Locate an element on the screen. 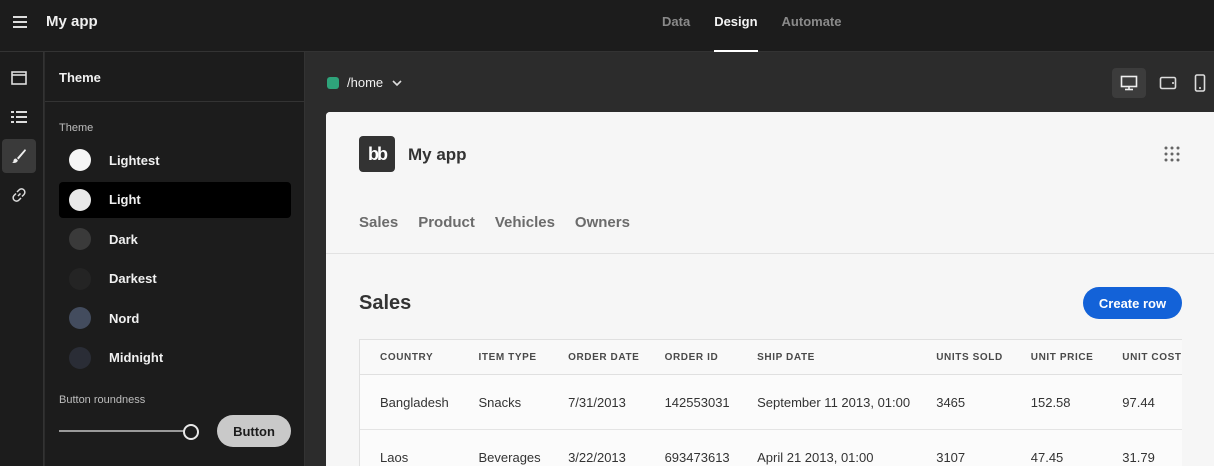 This screenshot has width=1214, height=466. route-selector: /home is located at coordinates (365, 82).